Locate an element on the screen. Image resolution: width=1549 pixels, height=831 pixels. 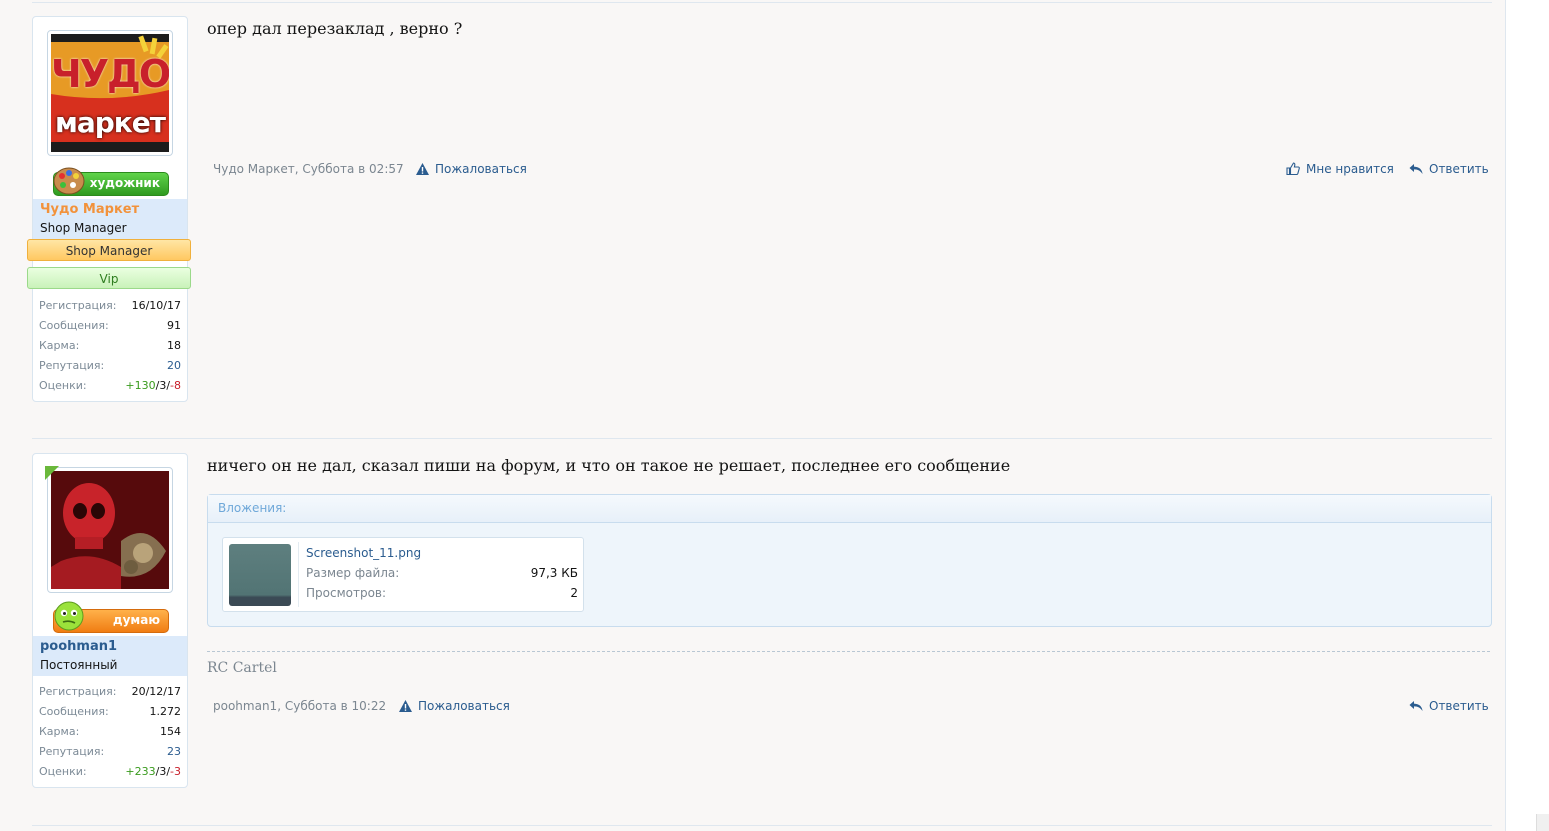
avatar: ЧУДО маркет is located at coordinates (110, 93).